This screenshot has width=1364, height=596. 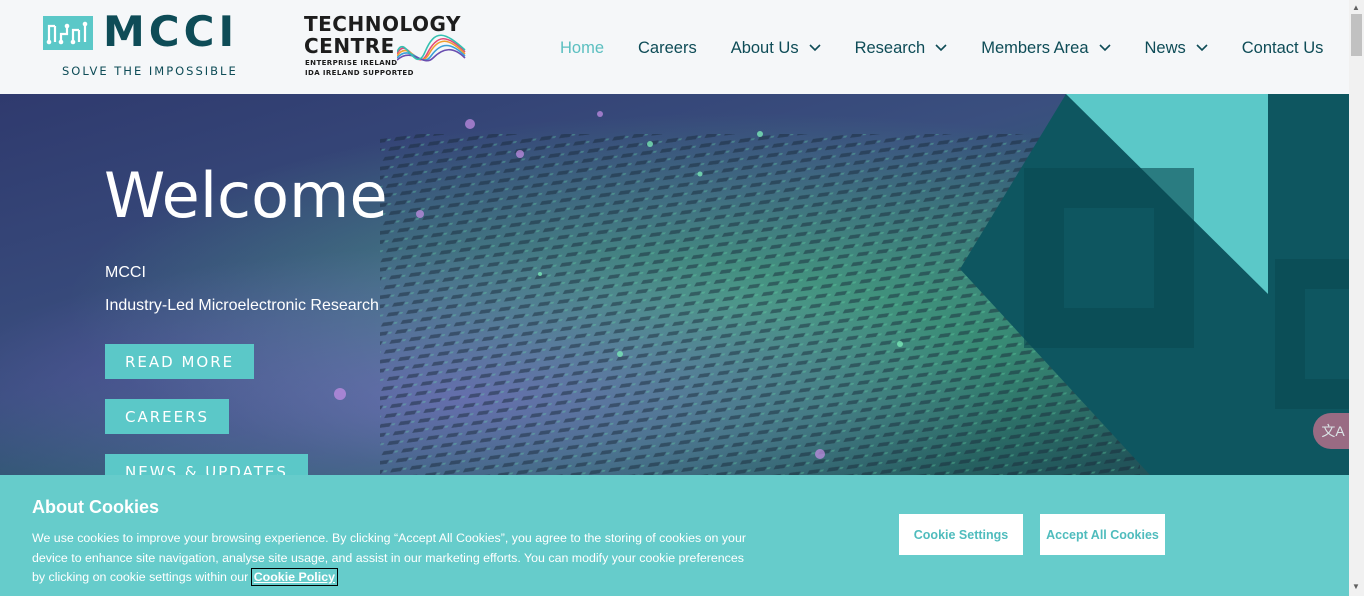 I want to click on nav-home-label: Home, so click(x=582, y=47).